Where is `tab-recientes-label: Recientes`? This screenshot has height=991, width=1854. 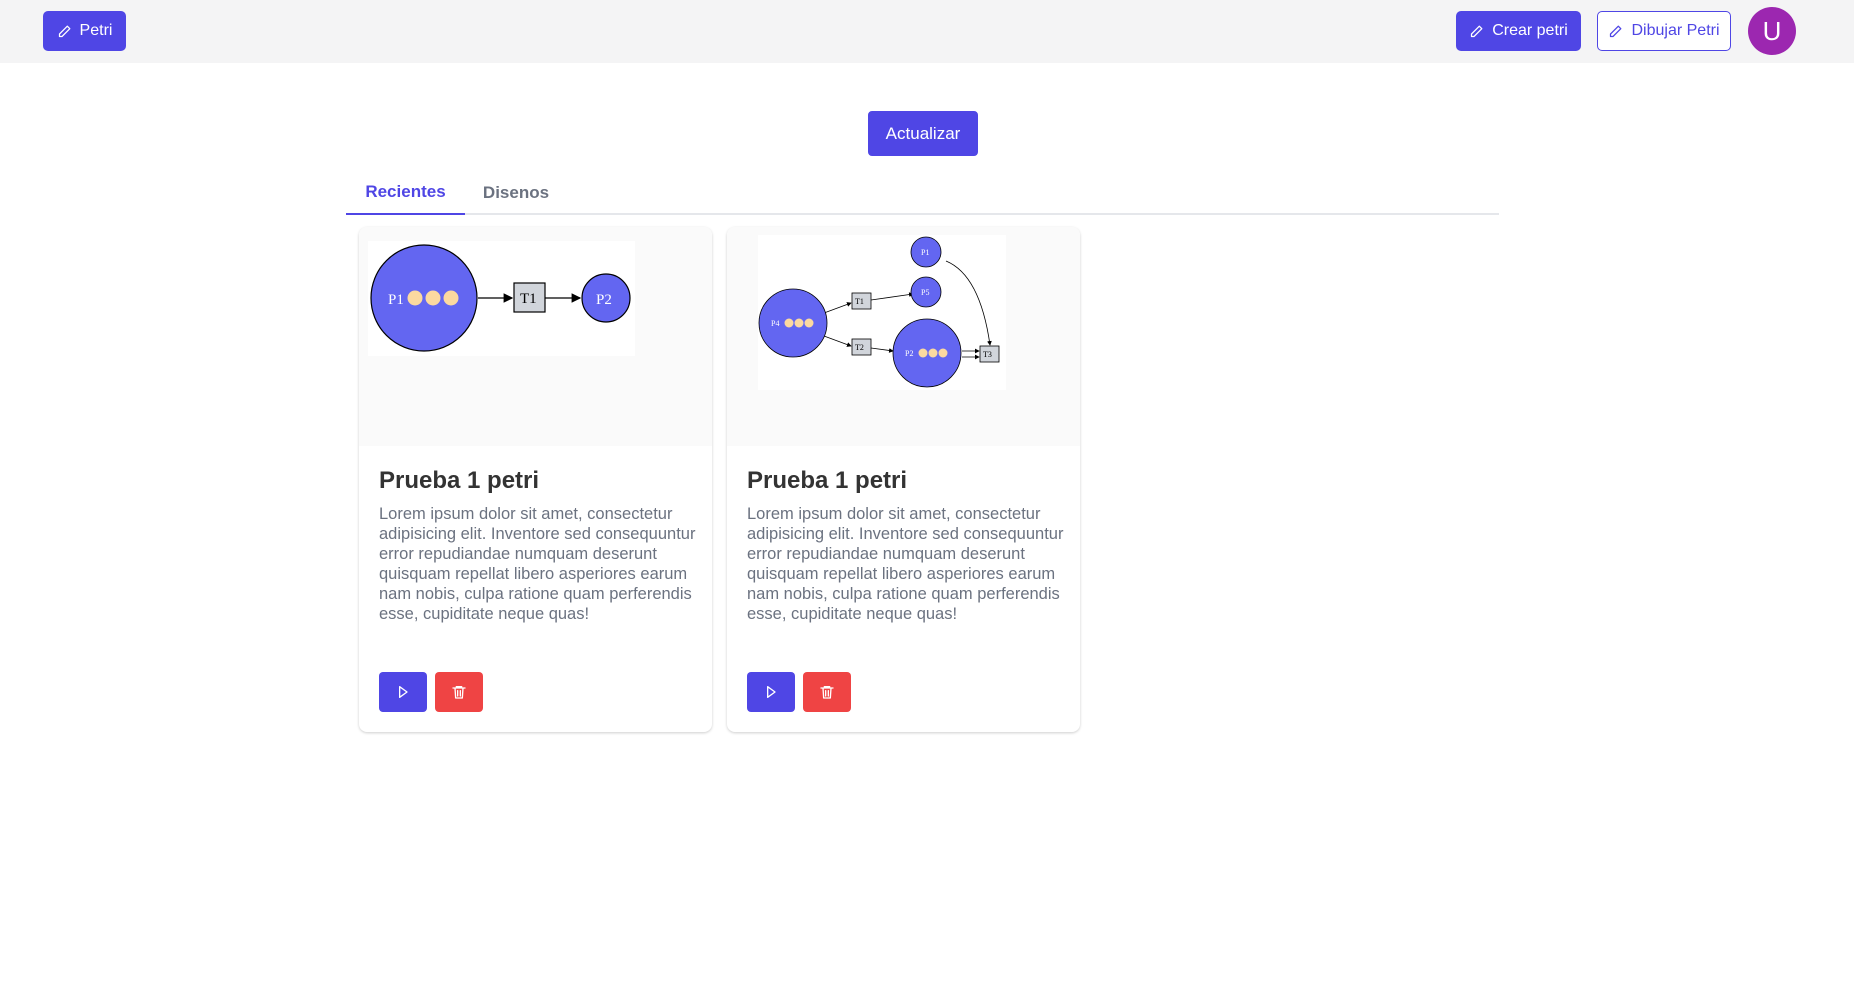
tab-recientes-label: Recientes is located at coordinates (405, 191).